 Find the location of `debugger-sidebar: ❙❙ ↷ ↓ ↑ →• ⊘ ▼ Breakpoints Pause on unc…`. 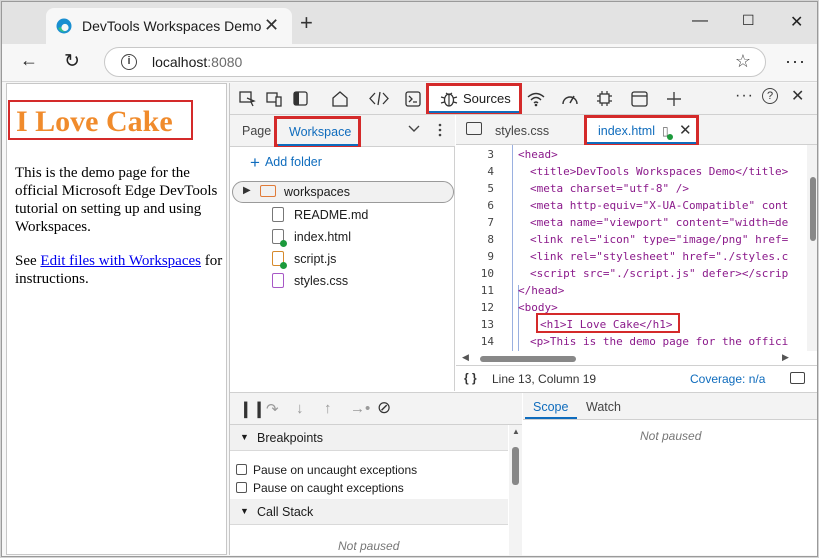

debugger-sidebar: ❙❙ ↷ ↓ ↑ →• ⊘ ▼ Breakpoints Pause on unc… is located at coordinates (376, 474).